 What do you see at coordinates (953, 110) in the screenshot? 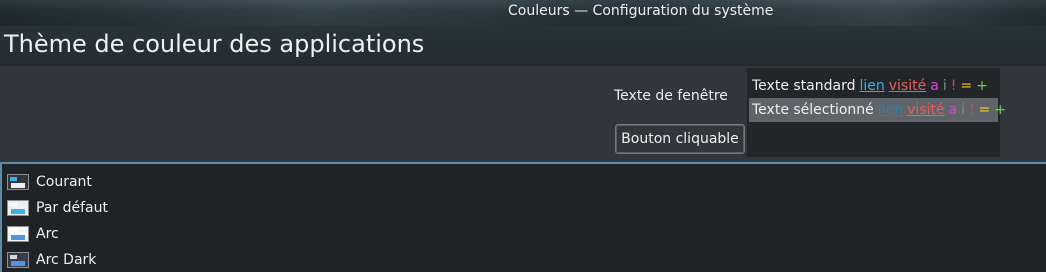
I see `selected-active-text-sample: a` at bounding box center [953, 110].